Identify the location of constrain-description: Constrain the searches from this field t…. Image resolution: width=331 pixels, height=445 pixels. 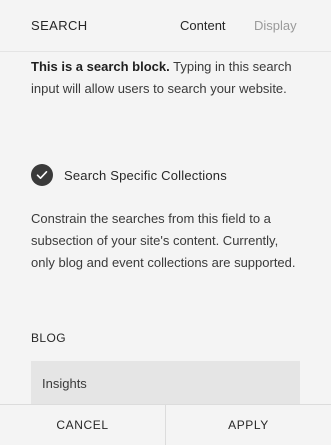
(163, 240).